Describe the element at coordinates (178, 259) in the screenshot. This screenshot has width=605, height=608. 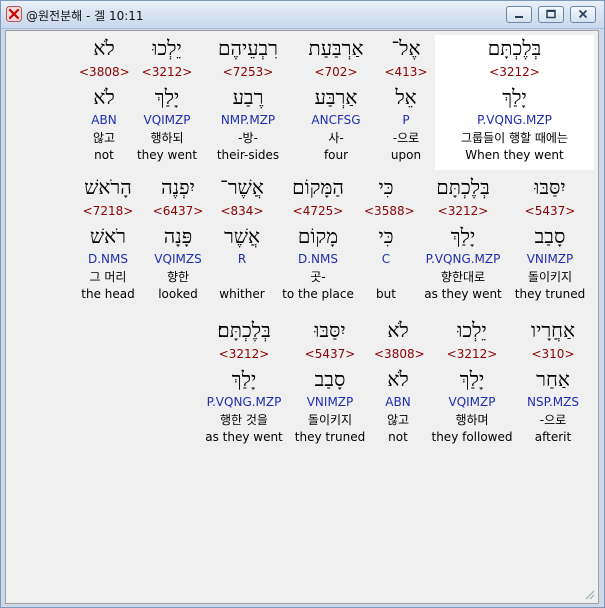
I see `parse-code: VQIMZS` at that location.